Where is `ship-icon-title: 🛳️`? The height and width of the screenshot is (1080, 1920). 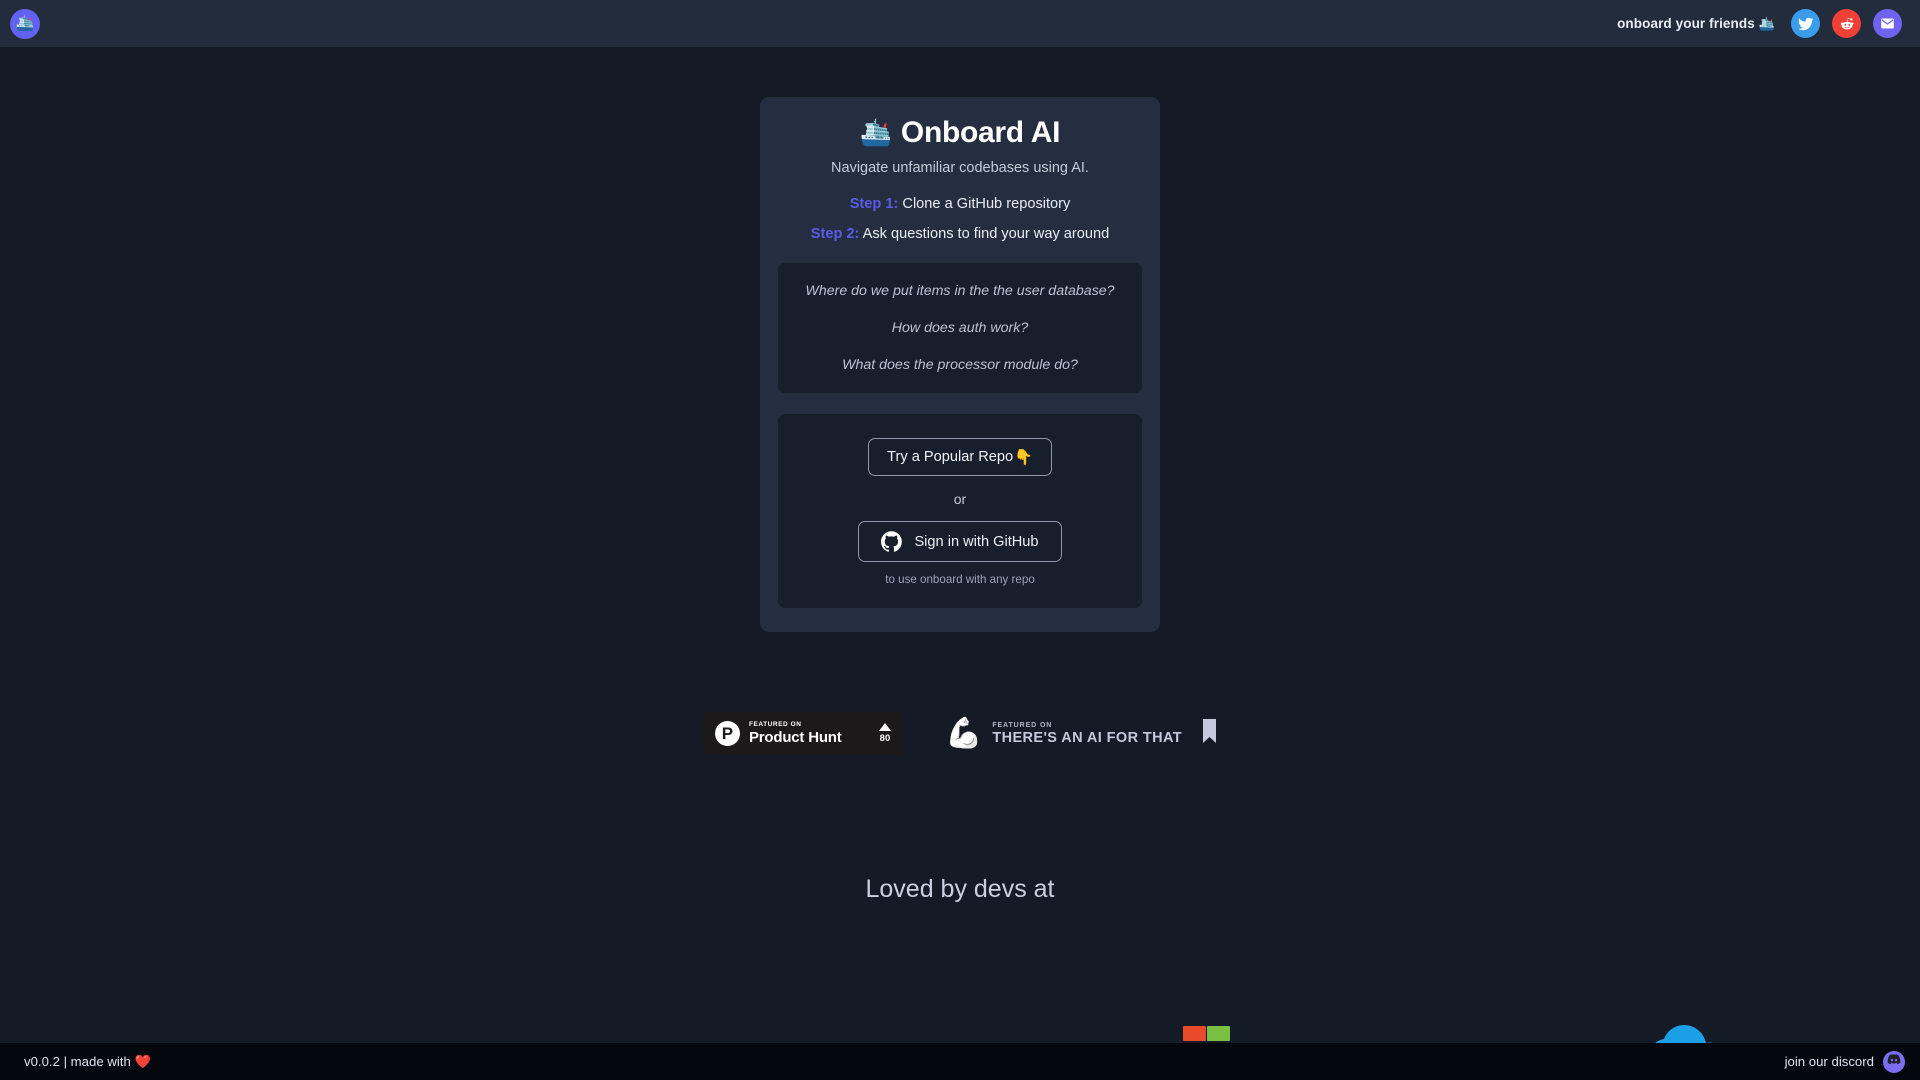 ship-icon-title: 🛳️ is located at coordinates (875, 132).